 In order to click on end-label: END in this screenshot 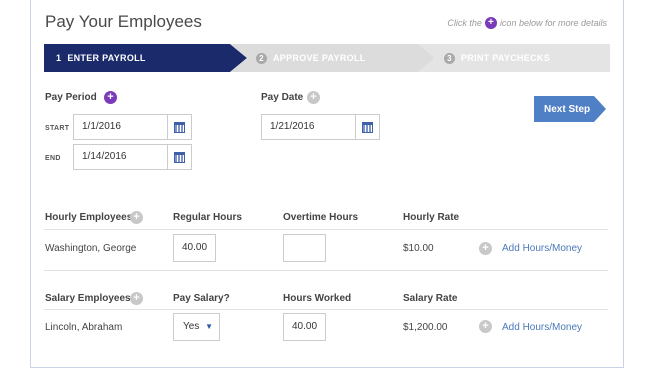, I will do `click(53, 158)`.